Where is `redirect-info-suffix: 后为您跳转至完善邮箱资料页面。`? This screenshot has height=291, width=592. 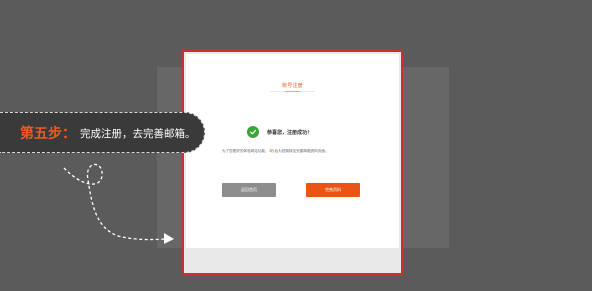 redirect-info-suffix: 后为您跳转至完善邮箱资料页面。 is located at coordinates (301, 151).